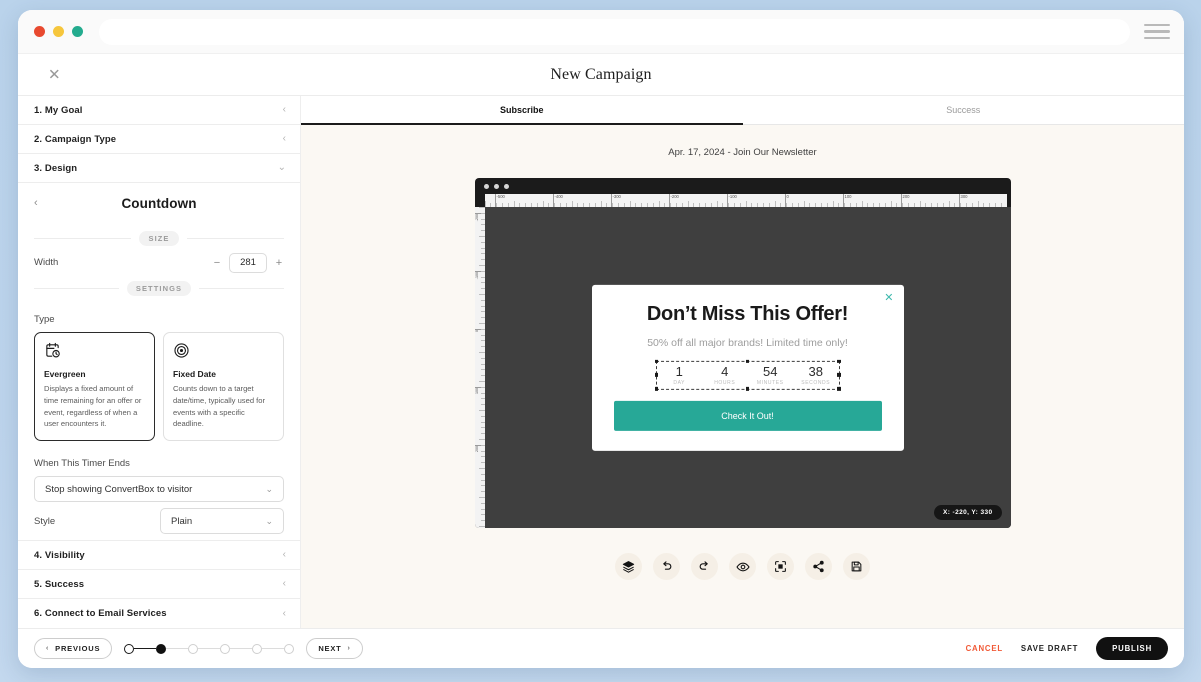 This screenshot has width=1201, height=682. Describe the element at coordinates (159, 613) in the screenshot. I see `sidebar-item-connect-email: 6. Connect to Email Services ‹` at that location.